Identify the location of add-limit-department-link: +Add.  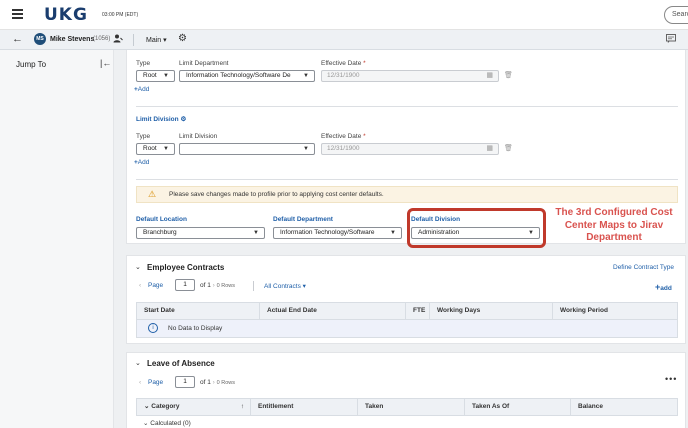
(141, 89).